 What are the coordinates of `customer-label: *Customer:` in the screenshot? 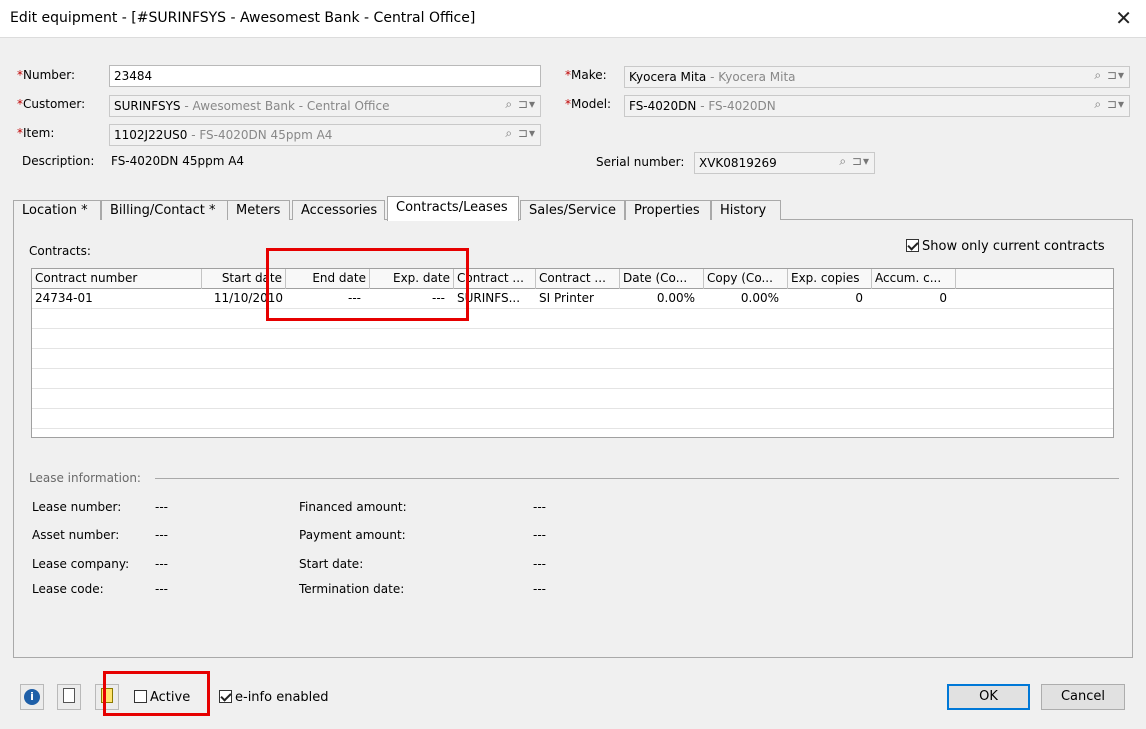 It's located at (51, 104).